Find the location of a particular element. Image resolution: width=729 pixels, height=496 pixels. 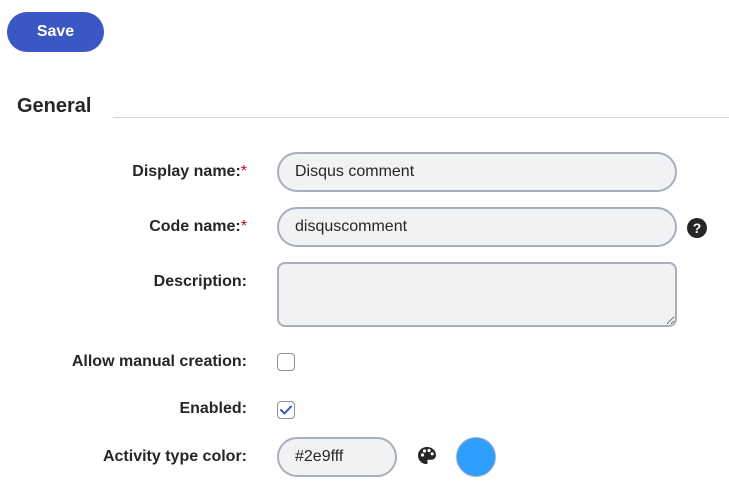

allow-manual-creation-checkbox is located at coordinates (286, 362).